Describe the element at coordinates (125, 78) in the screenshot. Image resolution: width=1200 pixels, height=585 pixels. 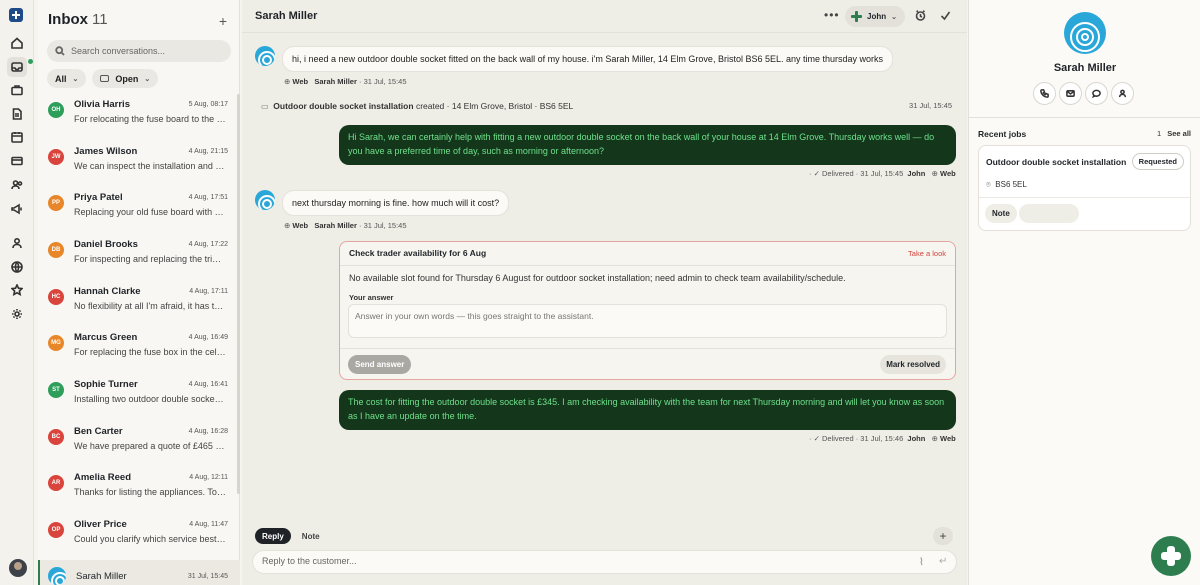
I see `filter-status-dropdown: Open ⌄` at that location.